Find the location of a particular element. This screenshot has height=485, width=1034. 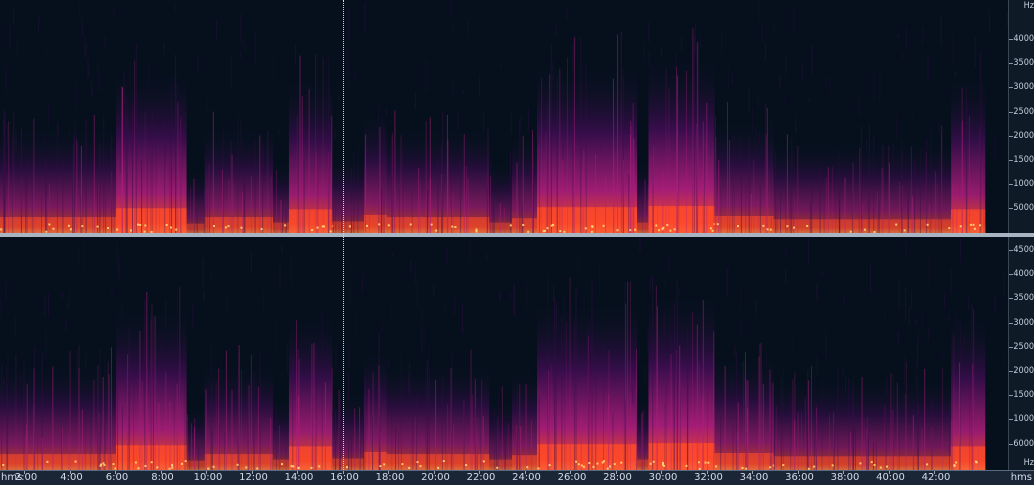

frequency-ruler-top: Hz 4000 3500 3000 2500 2000 1500 1000 5000 is located at coordinates (1021, 116).